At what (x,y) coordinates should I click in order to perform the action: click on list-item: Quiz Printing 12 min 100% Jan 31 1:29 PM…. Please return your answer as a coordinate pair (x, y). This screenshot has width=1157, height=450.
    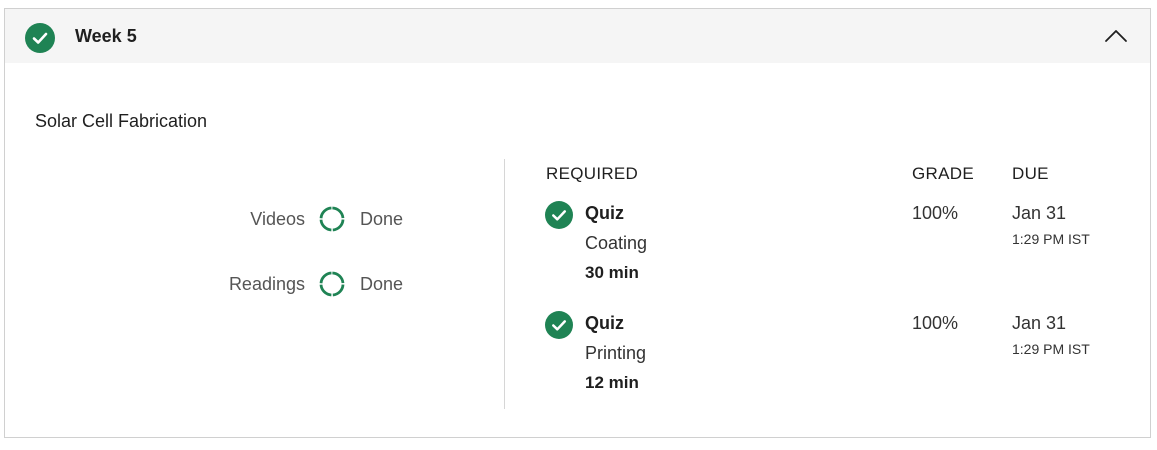
    Looking at the image, I should click on (840, 356).